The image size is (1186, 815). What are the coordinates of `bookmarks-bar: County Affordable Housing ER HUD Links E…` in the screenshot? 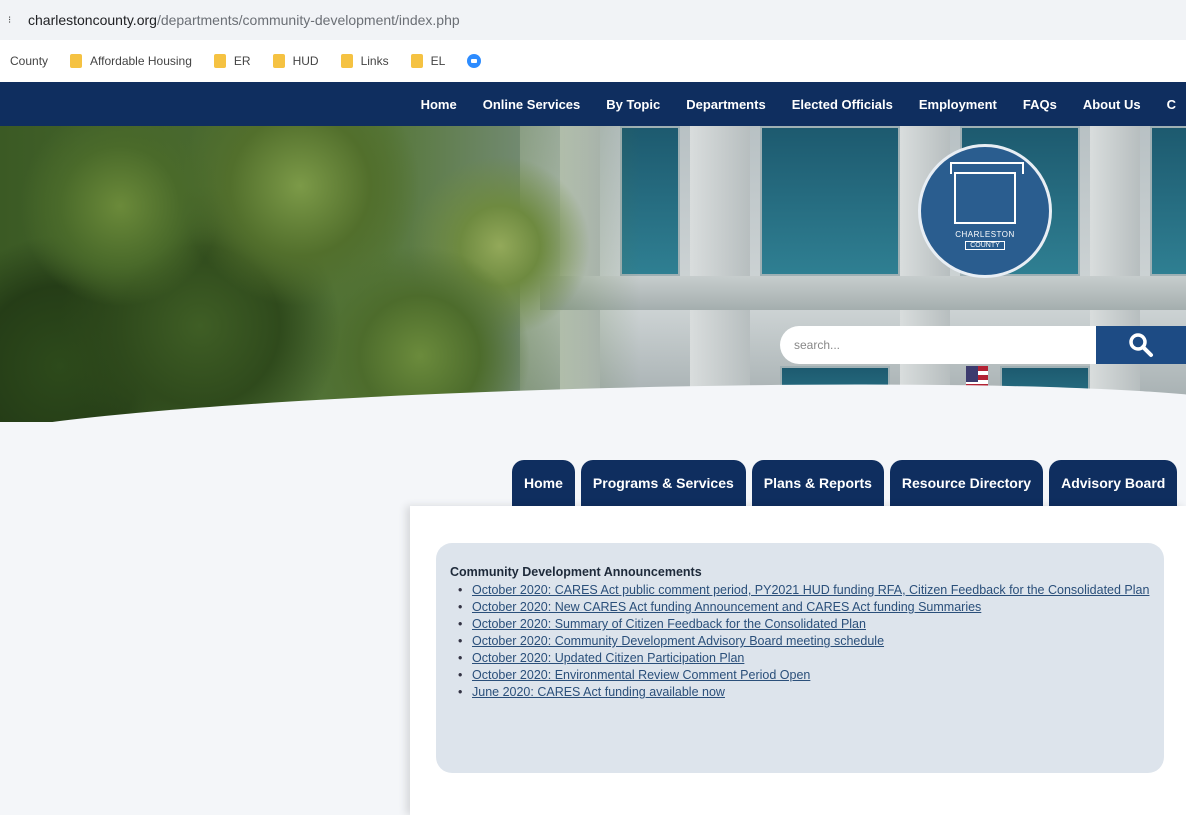 It's located at (593, 61).